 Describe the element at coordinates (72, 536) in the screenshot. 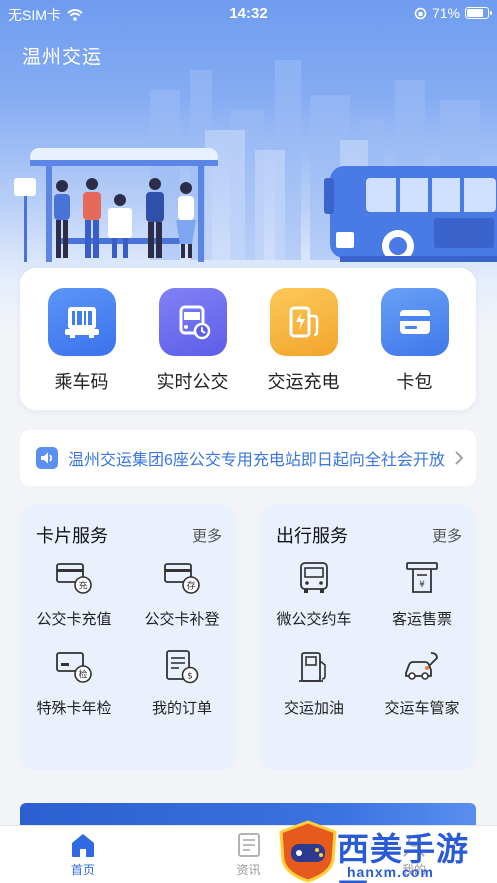

I see `card-services-title: 卡片服务` at that location.